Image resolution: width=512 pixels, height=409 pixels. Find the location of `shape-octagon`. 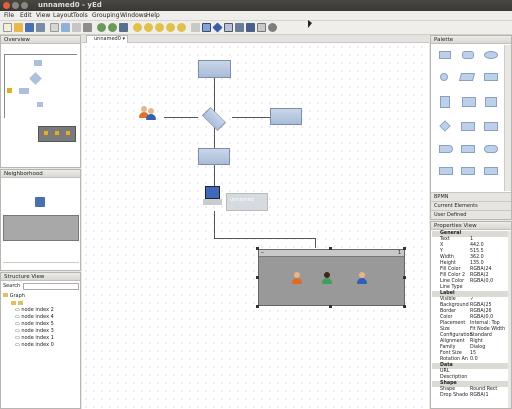

shape-octagon is located at coordinates (468, 149).